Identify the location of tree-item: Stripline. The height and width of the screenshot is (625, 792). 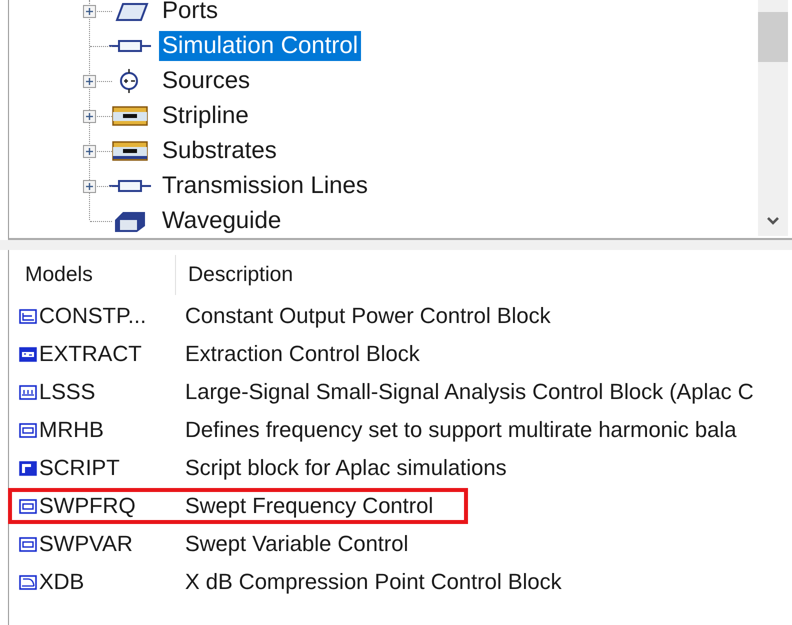
(205, 115).